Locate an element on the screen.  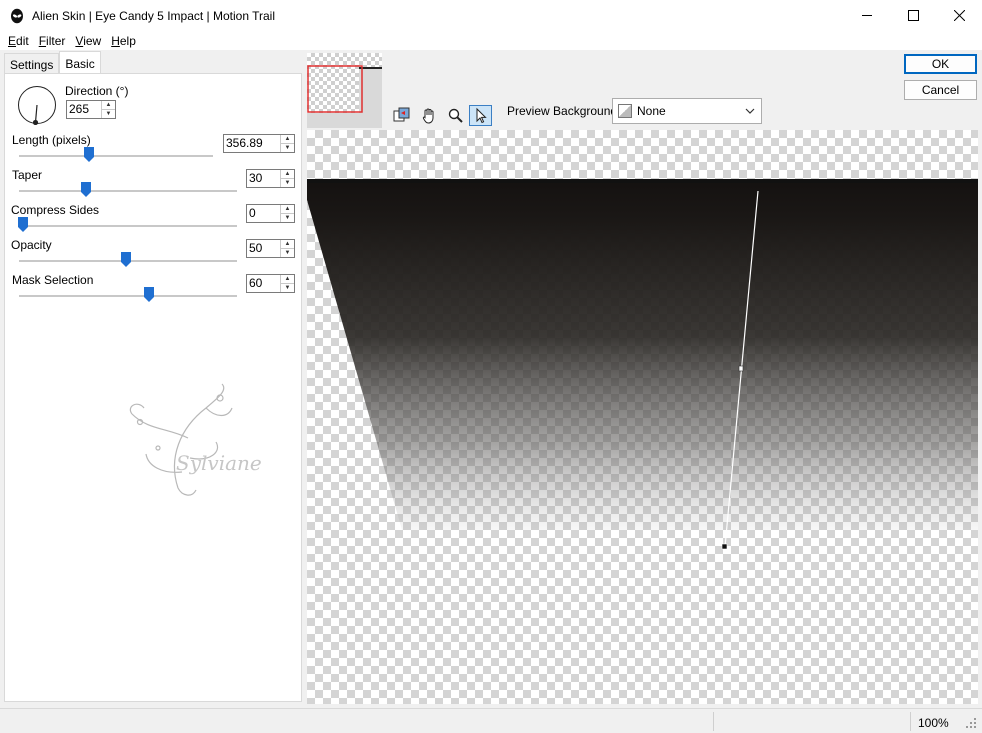
direction-handle-endpoint is located at coordinates (724, 546).